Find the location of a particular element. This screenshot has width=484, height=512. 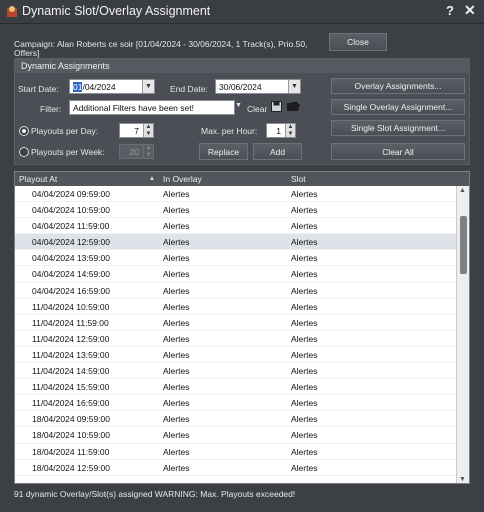

window-title: Dynamic Slot/Overlay Assignment is located at coordinates (116, 11).